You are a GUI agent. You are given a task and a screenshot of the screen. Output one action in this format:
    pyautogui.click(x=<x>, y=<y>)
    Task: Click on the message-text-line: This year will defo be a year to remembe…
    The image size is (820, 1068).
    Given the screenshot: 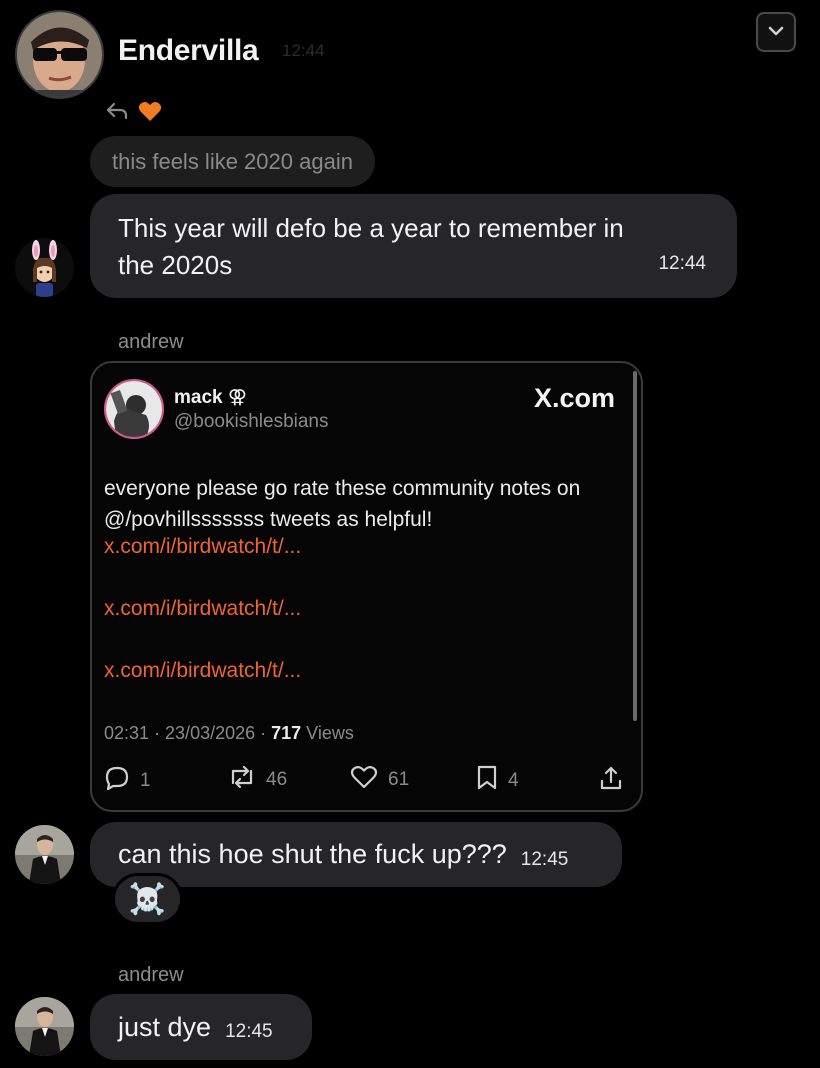 What is the action you would take?
    pyautogui.click(x=371, y=228)
    